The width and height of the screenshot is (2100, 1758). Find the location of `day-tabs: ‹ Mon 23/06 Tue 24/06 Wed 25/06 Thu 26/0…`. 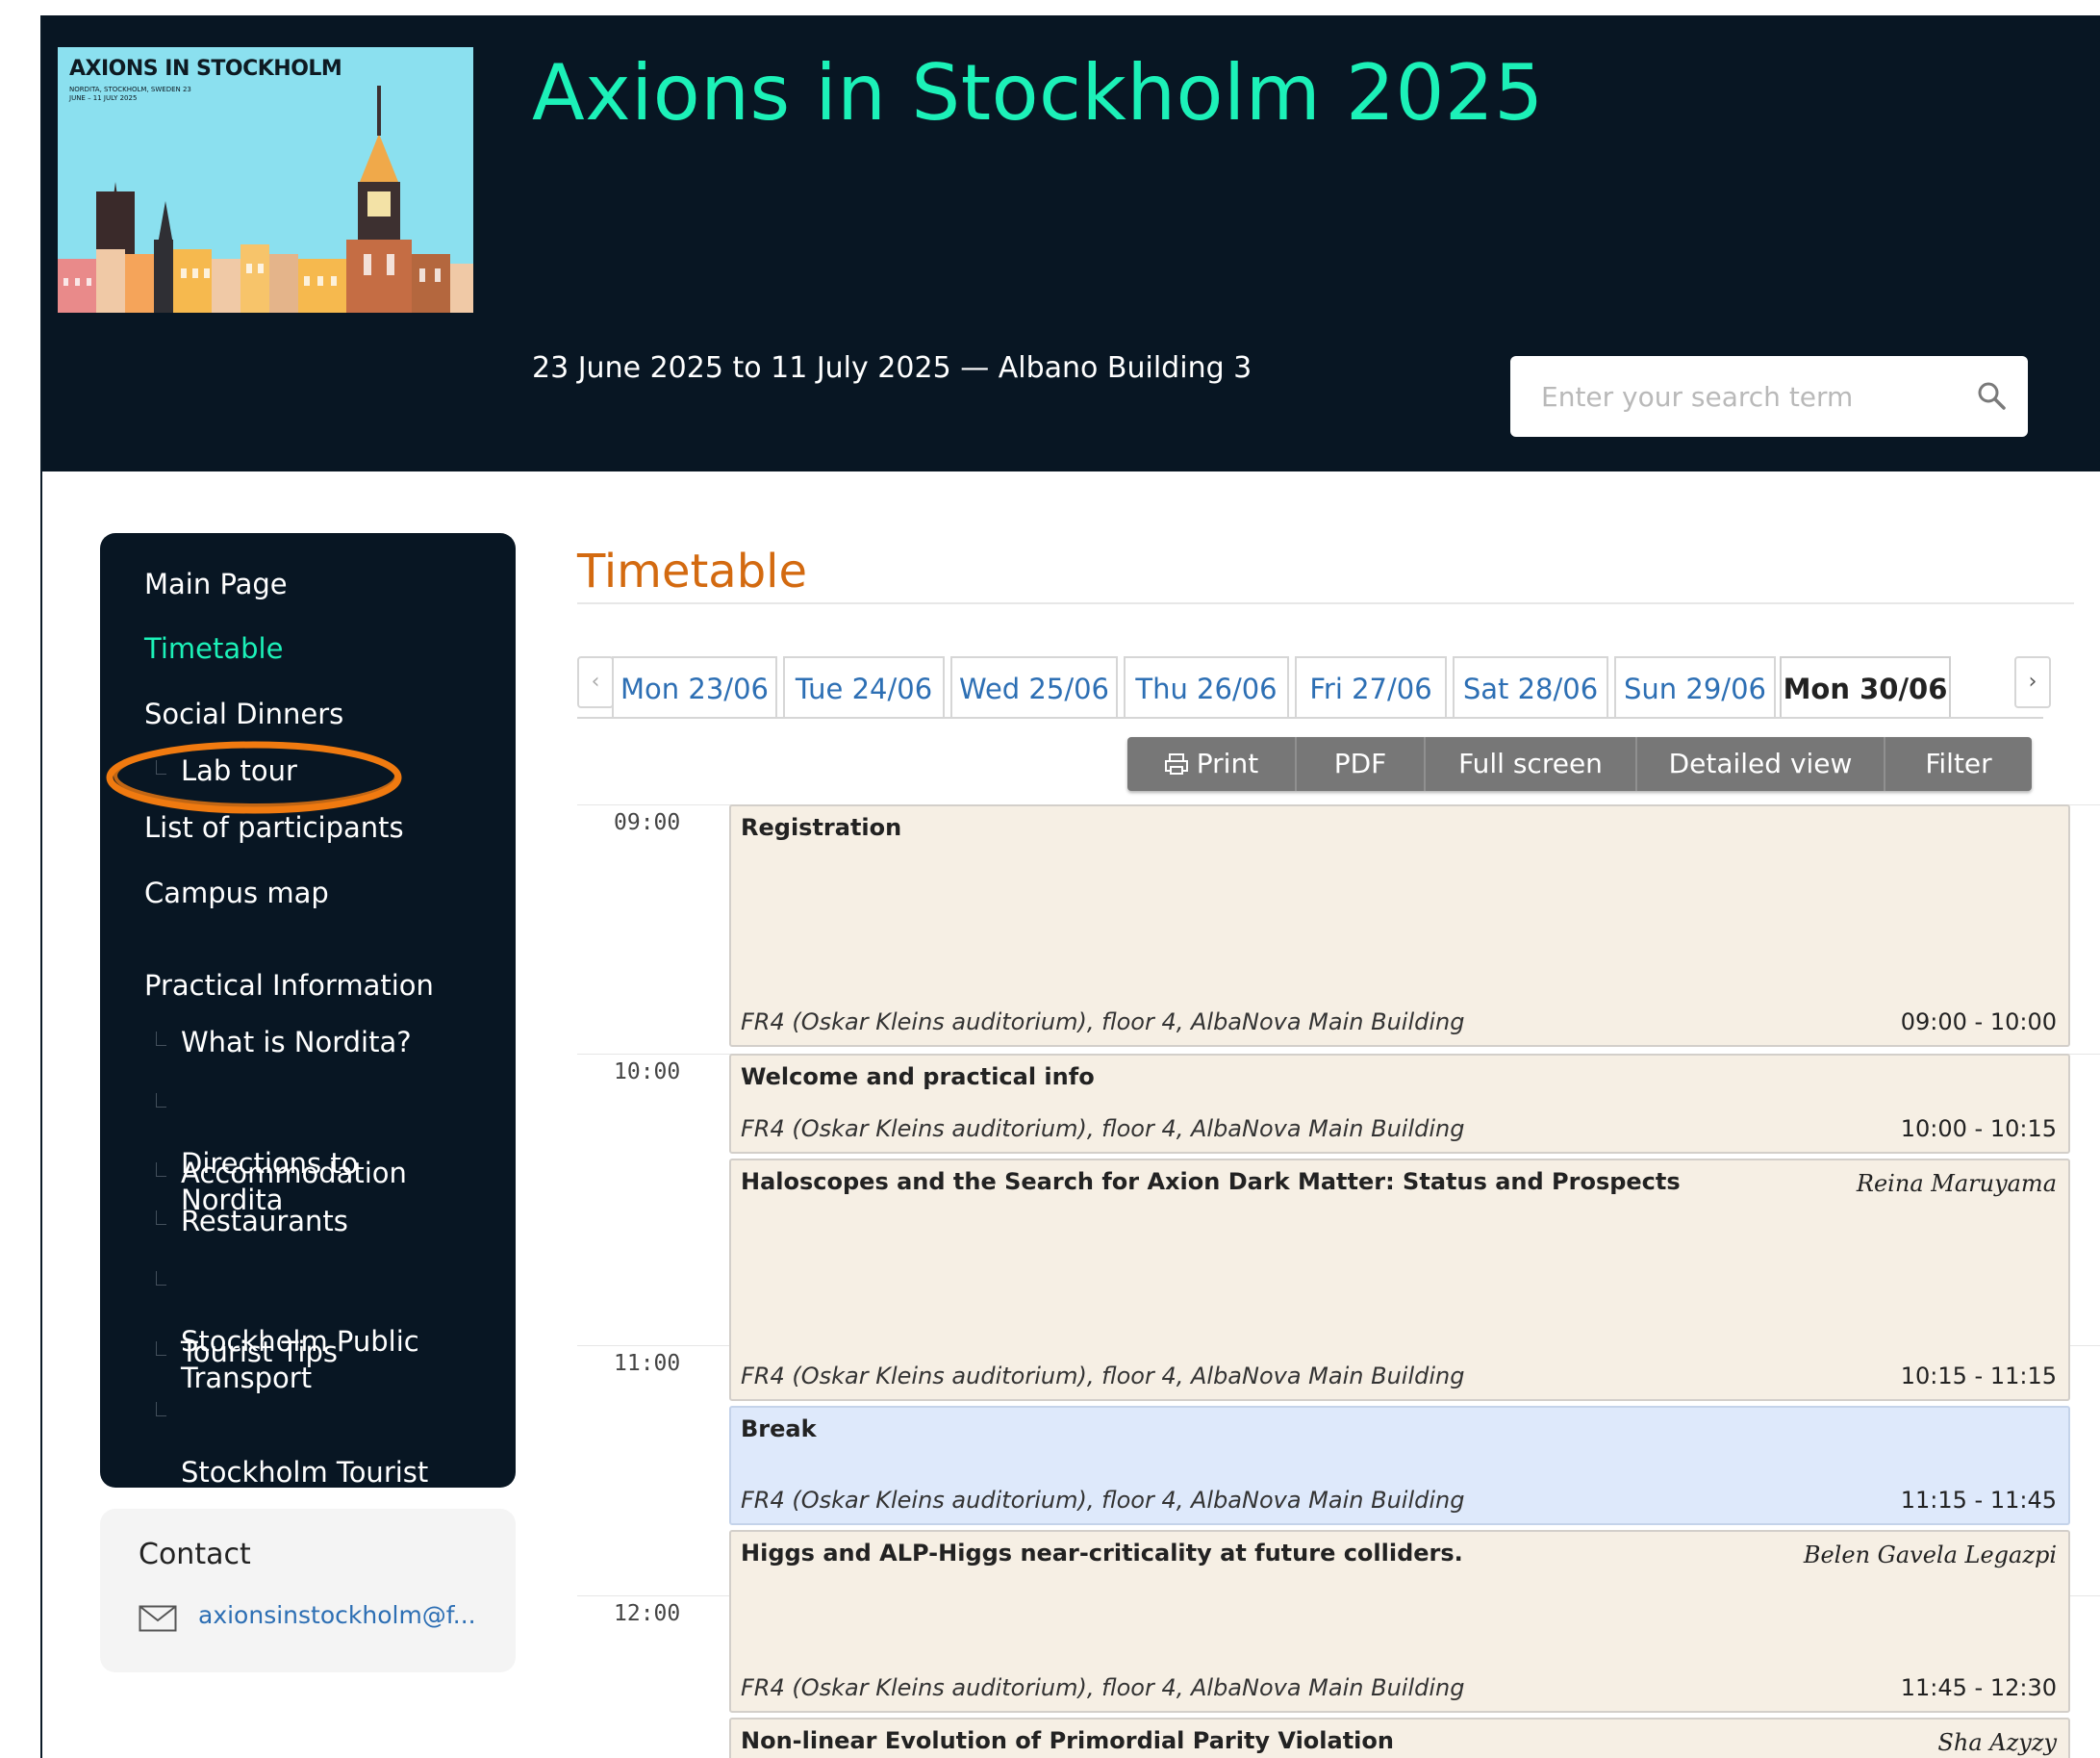

day-tabs: ‹ Mon 23/06 Tue 24/06 Wed 25/06 Thu 26/0… is located at coordinates (1327, 687).